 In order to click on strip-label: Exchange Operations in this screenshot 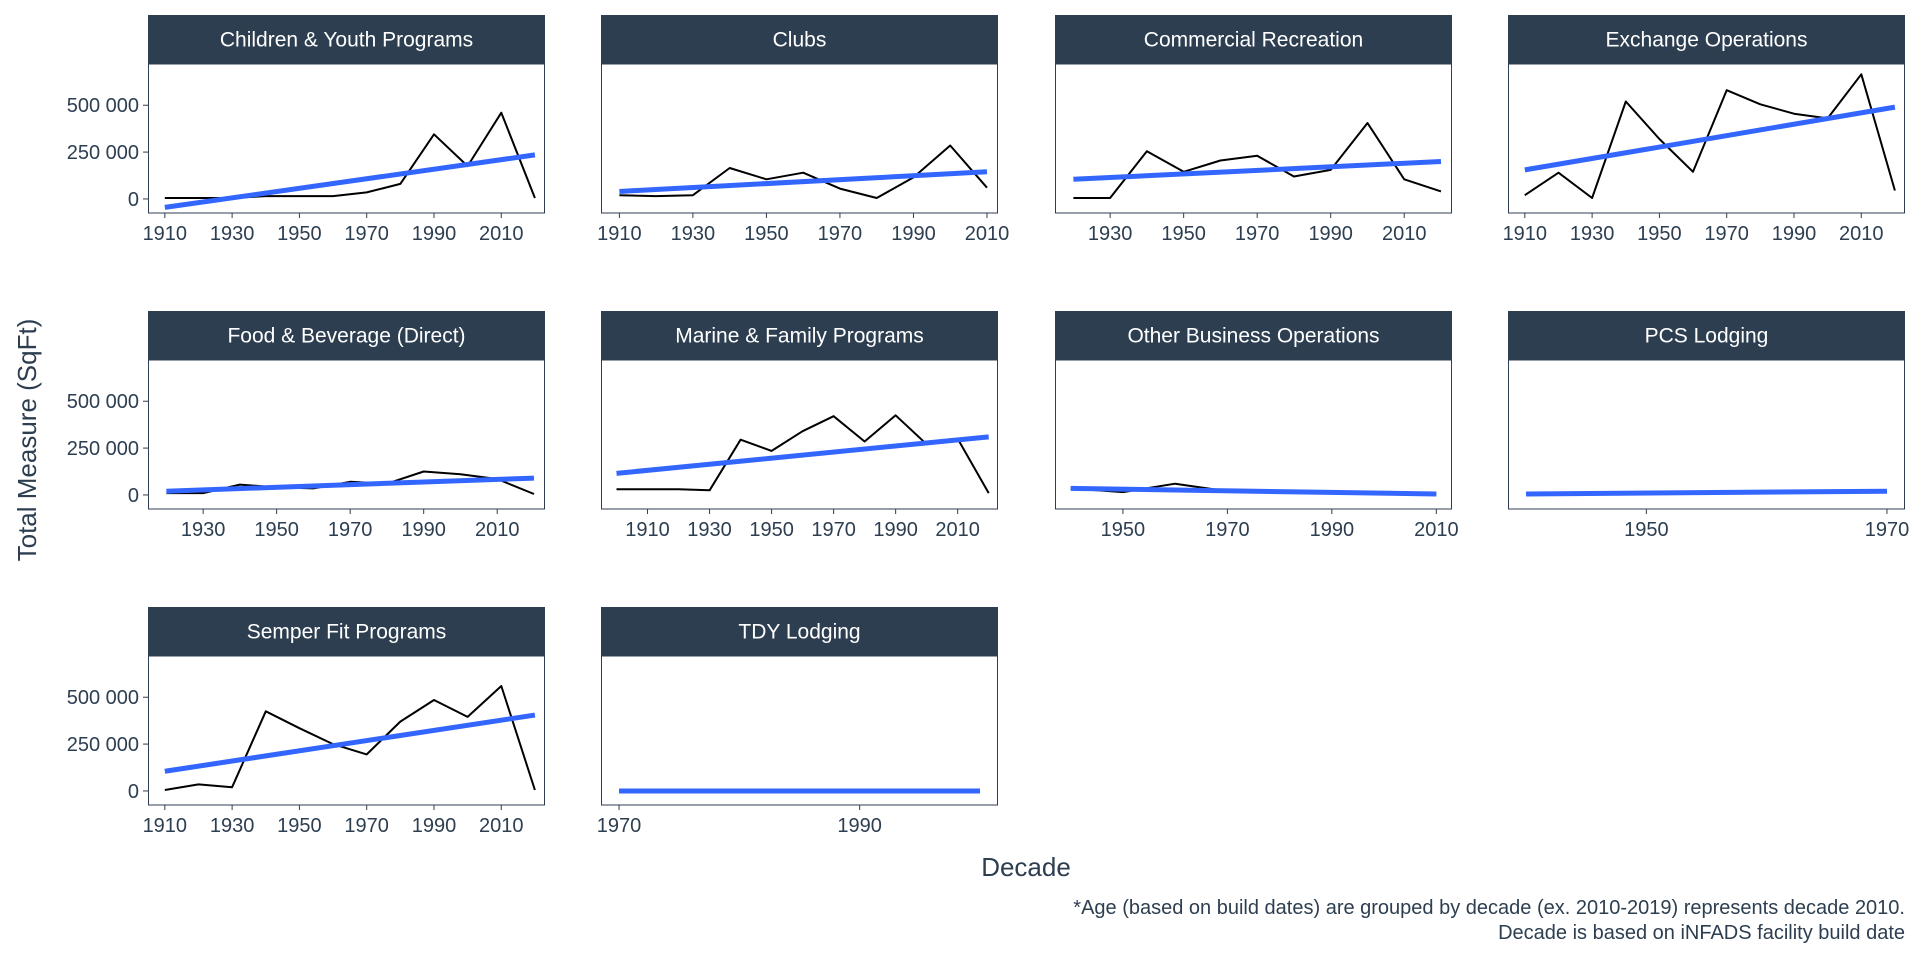, I will do `click(1707, 40)`.